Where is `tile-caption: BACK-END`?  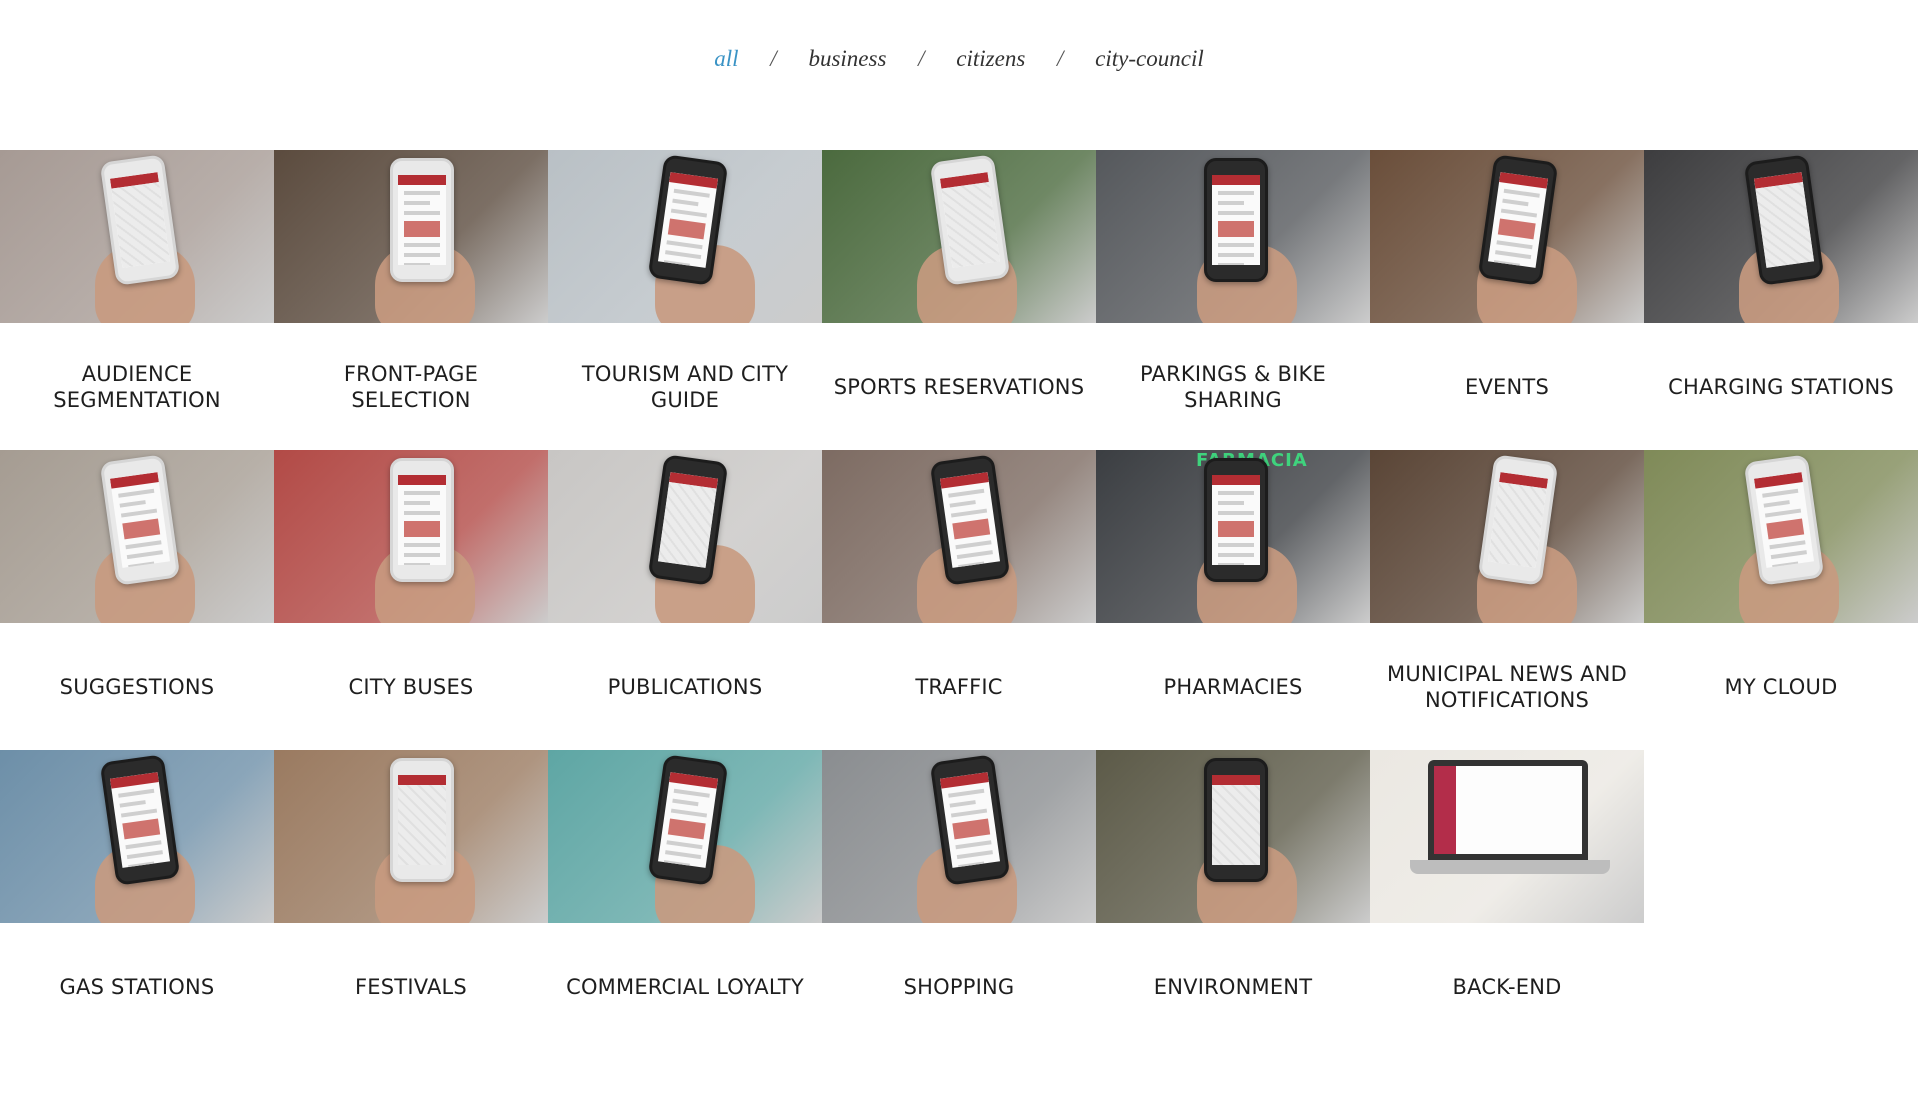
tile-caption: BACK-END is located at coordinates (1507, 986).